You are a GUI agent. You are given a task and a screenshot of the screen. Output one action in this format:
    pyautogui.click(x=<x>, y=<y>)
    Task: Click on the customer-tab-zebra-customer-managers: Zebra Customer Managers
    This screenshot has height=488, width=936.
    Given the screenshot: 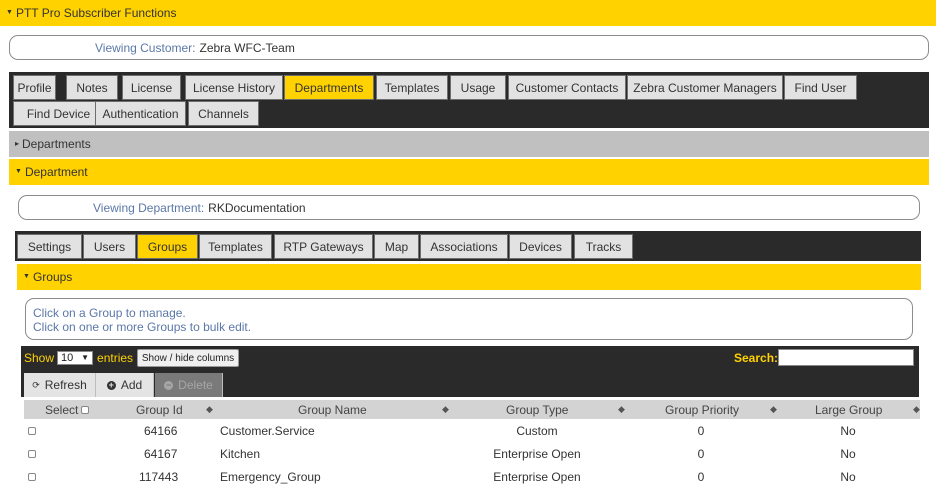 What is the action you would take?
    pyautogui.click(x=705, y=87)
    